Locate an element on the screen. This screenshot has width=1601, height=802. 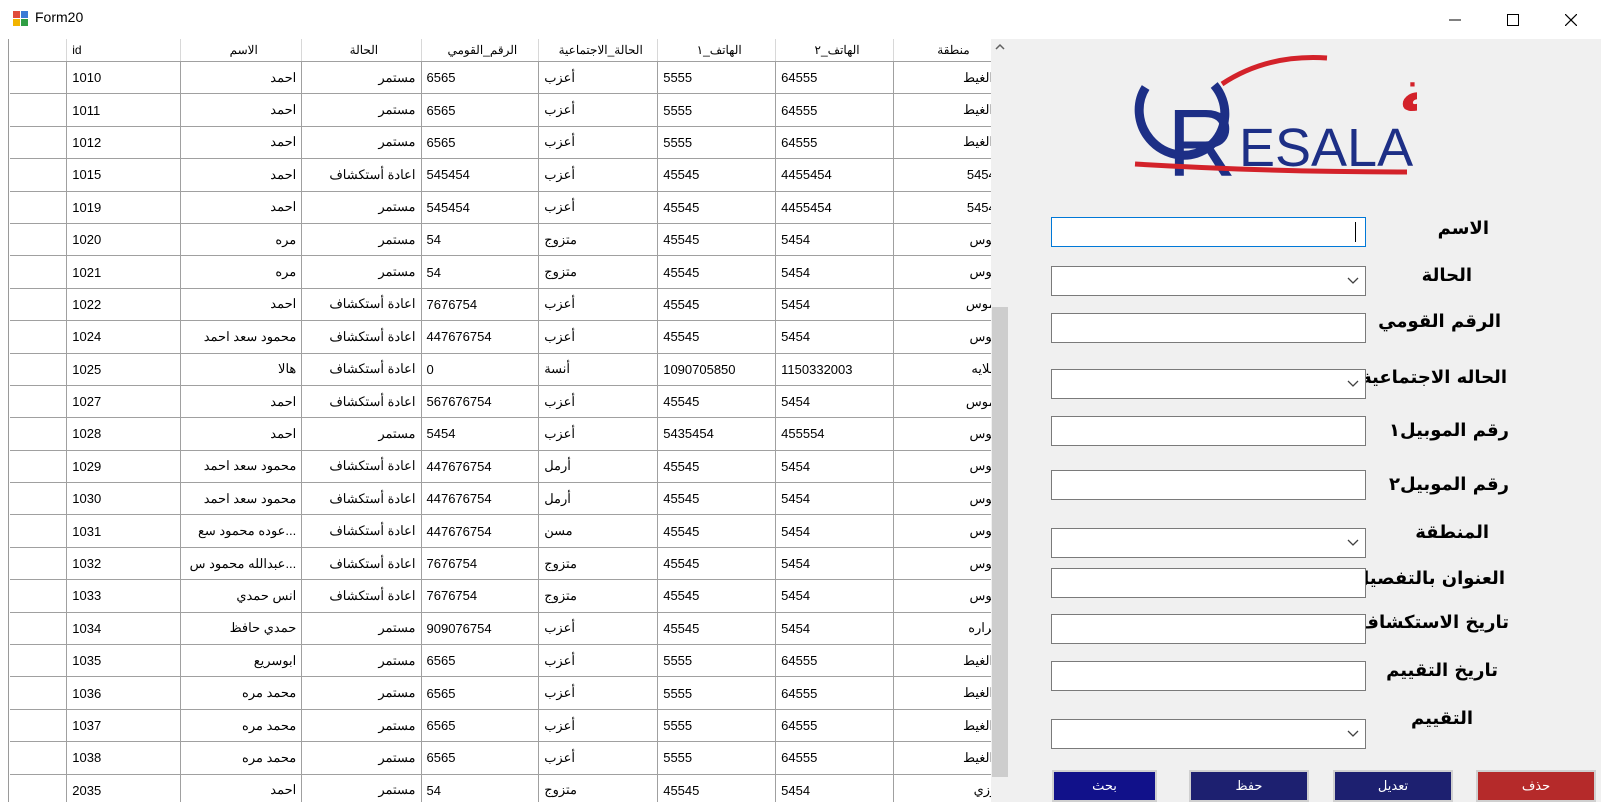
cell-id: 1033 is located at coordinates (124, 596).